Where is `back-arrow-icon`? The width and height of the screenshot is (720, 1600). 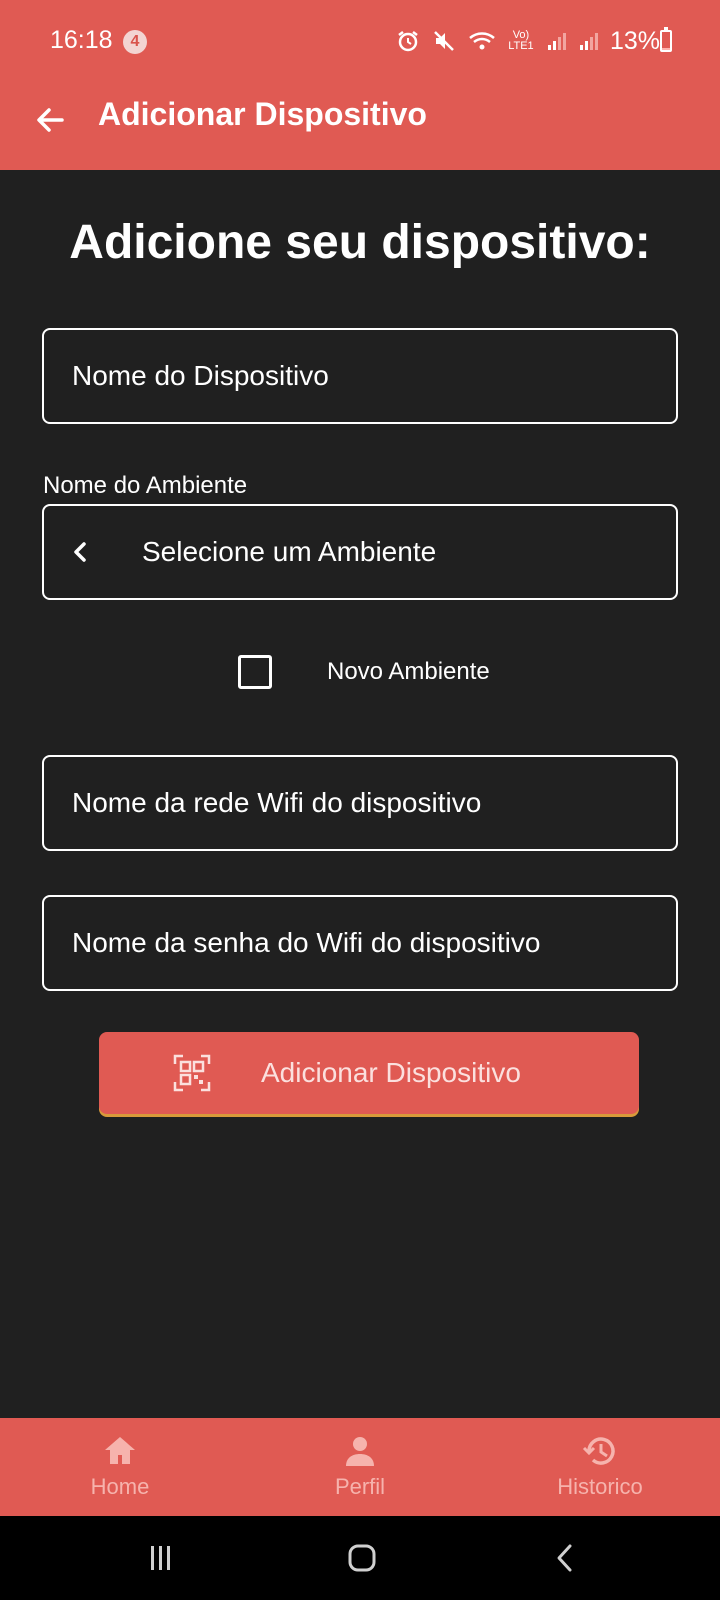
back-arrow-icon is located at coordinates (50, 120).